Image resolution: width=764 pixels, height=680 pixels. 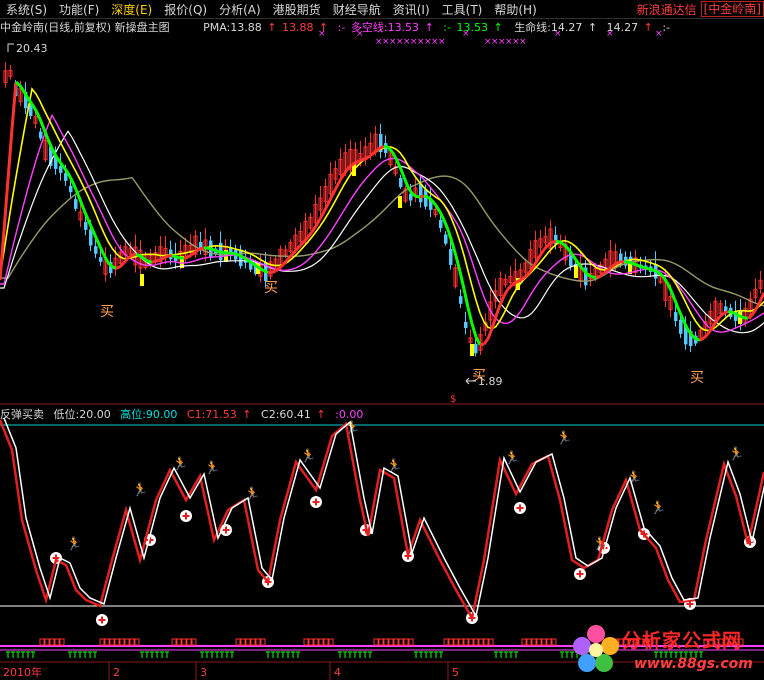 I want to click on flower-logo-icon, so click(x=596, y=648).